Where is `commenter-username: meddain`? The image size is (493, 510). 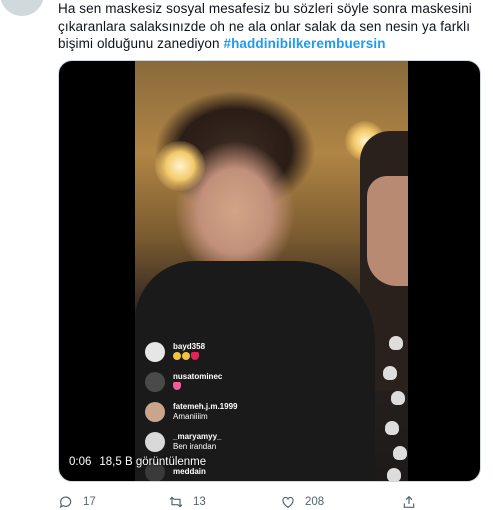
commenter-username: meddain is located at coordinates (189, 471).